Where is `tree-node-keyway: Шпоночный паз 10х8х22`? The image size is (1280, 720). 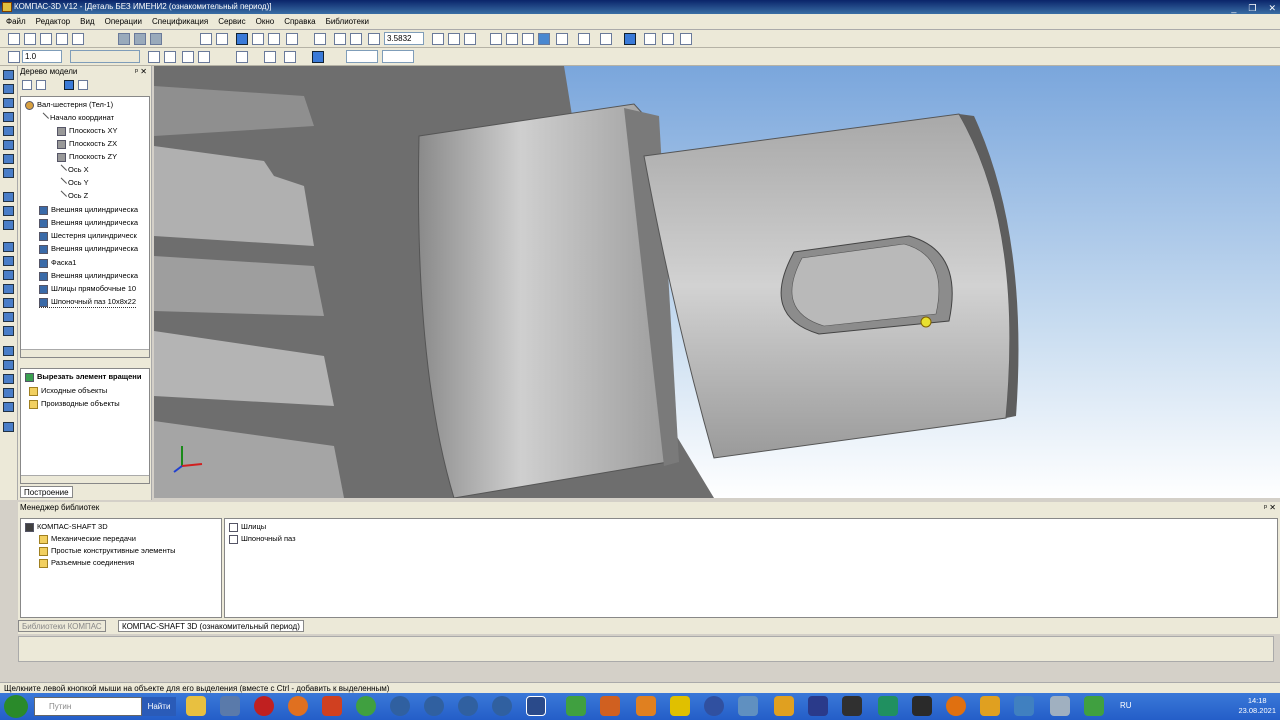
tree-node-keyway: Шпоночный паз 10х8х22 is located at coordinates (87, 302).